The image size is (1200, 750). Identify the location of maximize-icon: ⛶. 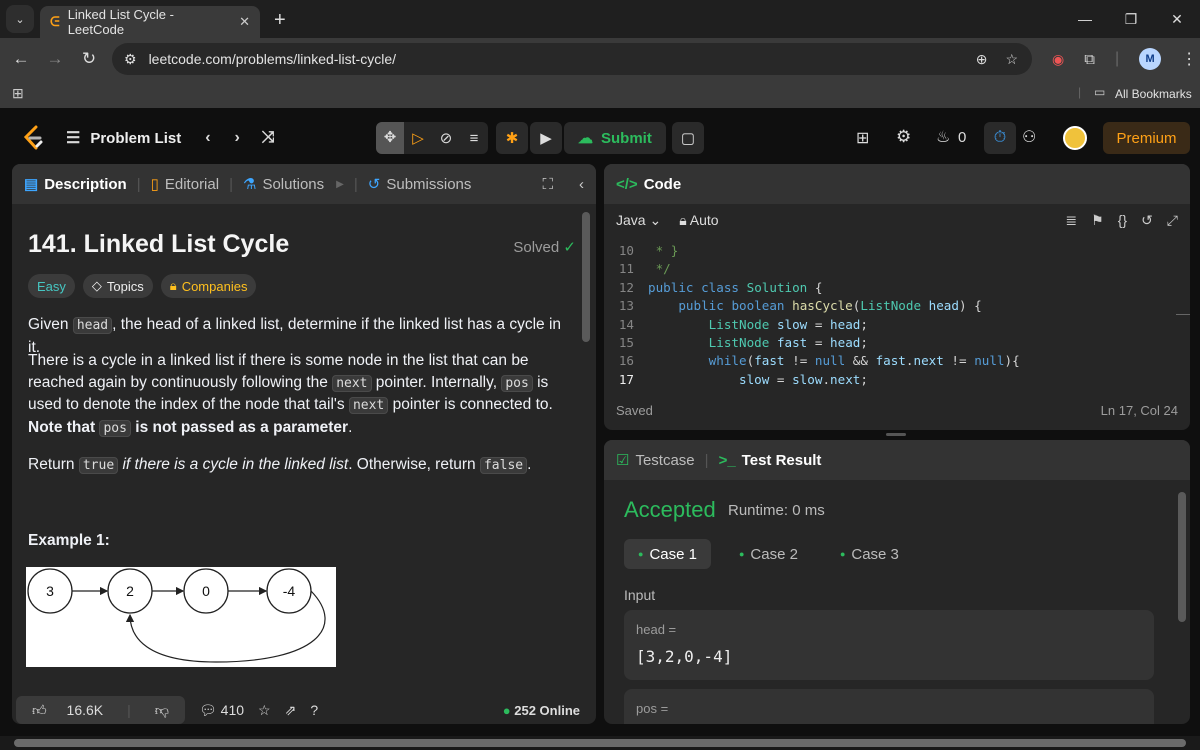
(547, 184).